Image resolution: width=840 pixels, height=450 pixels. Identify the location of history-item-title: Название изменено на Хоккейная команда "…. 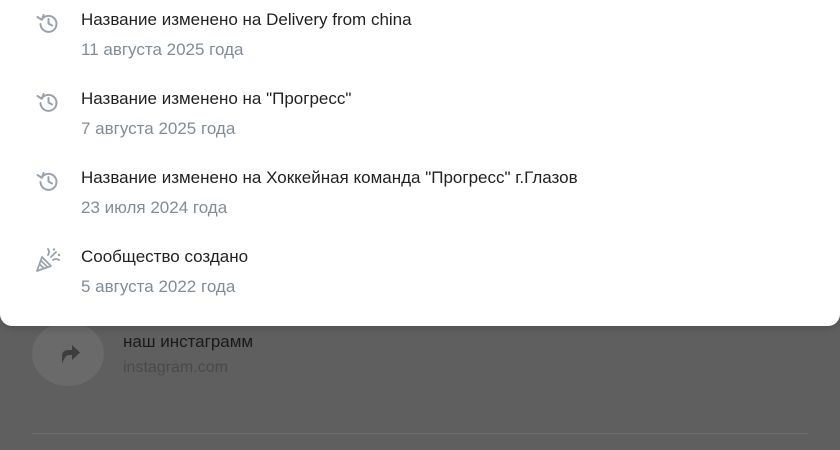
(329, 177).